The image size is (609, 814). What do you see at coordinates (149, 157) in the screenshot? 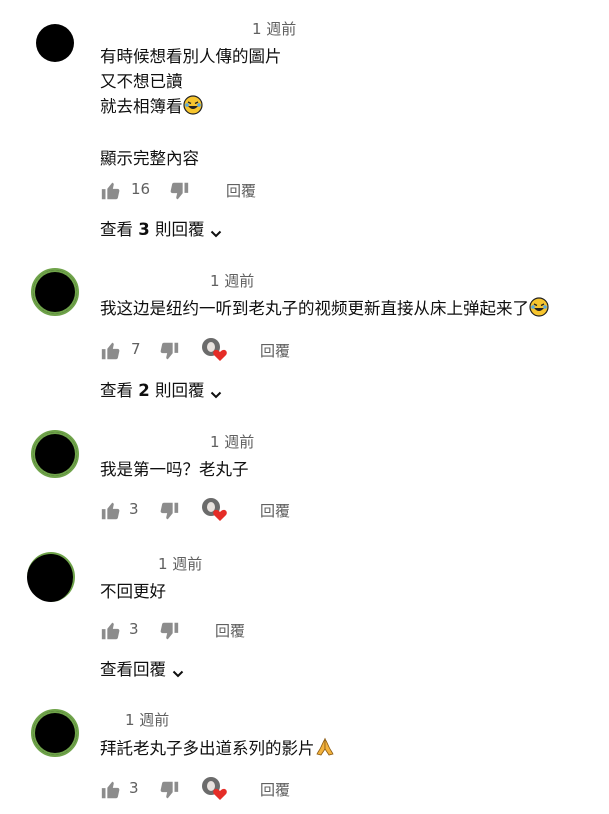
I see `show-more-link: 顯示完整內容` at bounding box center [149, 157].